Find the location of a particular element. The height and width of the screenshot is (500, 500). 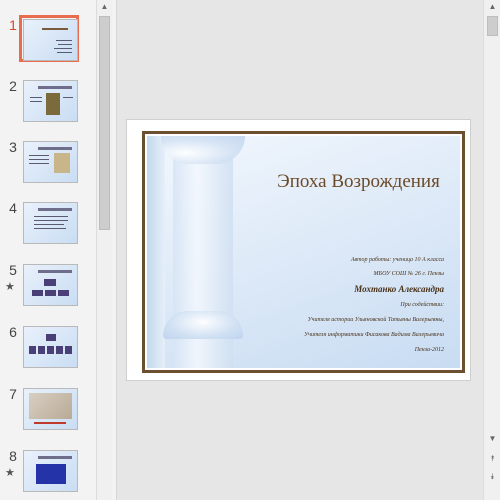

slide-number-4: 4 is located at coordinates (13, 208).